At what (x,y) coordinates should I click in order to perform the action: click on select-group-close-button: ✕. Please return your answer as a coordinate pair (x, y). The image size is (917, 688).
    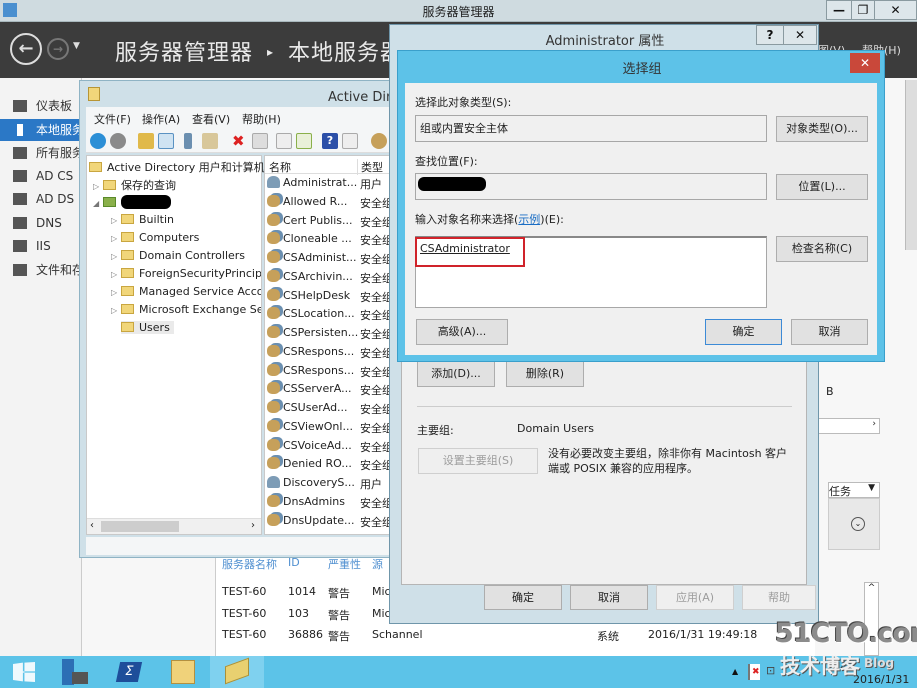
    Looking at the image, I should click on (865, 63).